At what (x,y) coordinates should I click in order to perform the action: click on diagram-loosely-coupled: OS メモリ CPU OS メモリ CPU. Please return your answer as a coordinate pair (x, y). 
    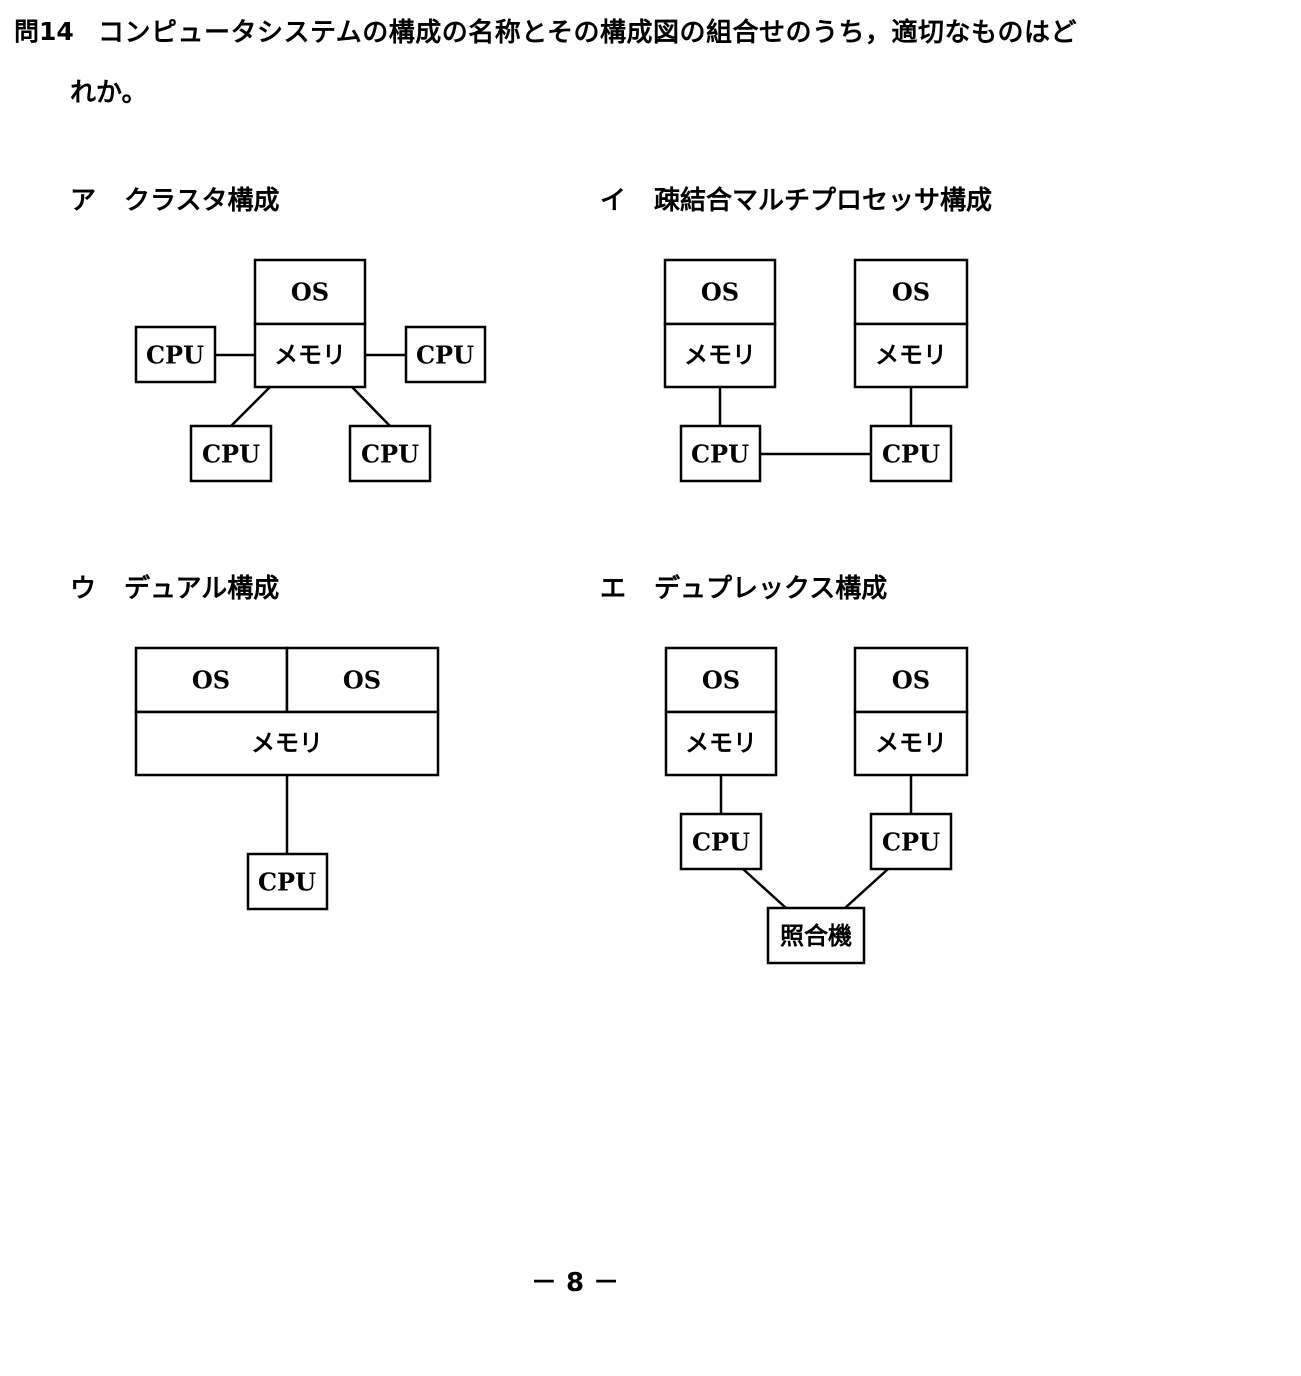
    Looking at the image, I should click on (816, 370).